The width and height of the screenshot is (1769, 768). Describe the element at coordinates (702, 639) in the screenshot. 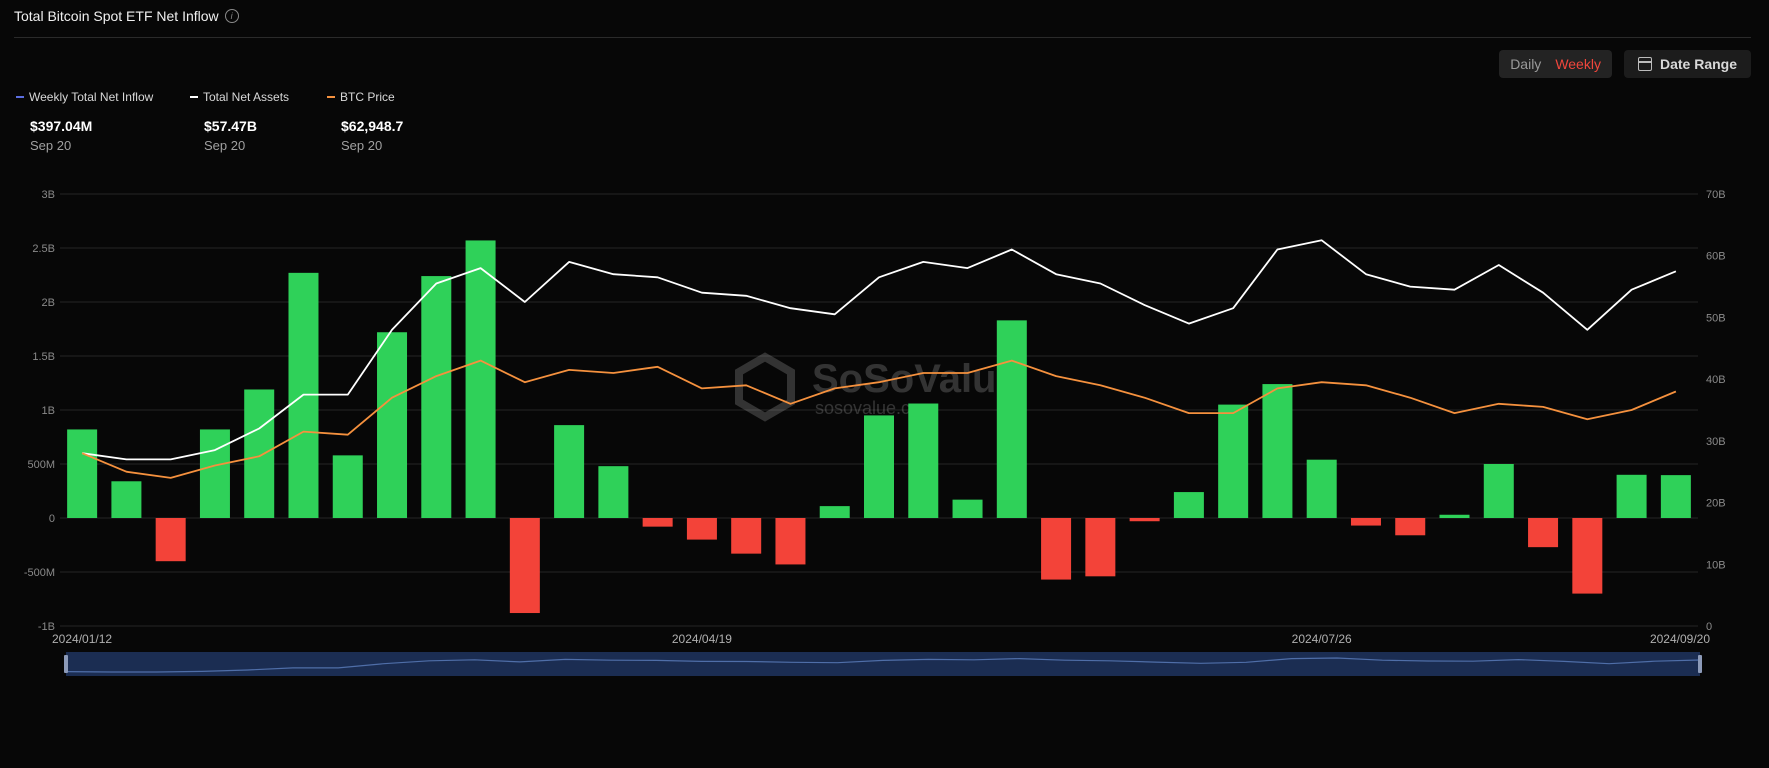

I see `x-tick-label: 2024/04/19` at that location.